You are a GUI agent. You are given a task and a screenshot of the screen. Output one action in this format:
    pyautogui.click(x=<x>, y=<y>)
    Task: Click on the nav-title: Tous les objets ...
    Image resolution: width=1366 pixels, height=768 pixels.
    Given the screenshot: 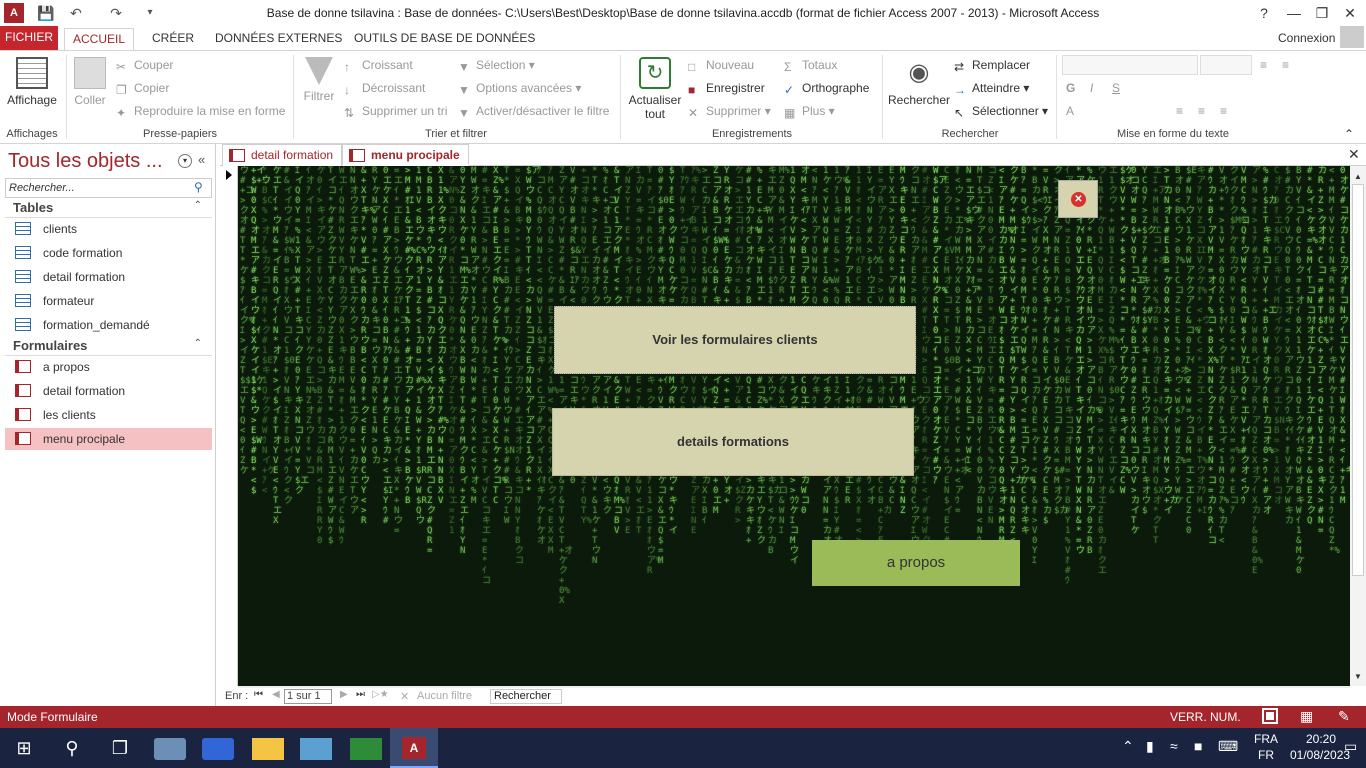 What is the action you would take?
    pyautogui.click(x=85, y=161)
    